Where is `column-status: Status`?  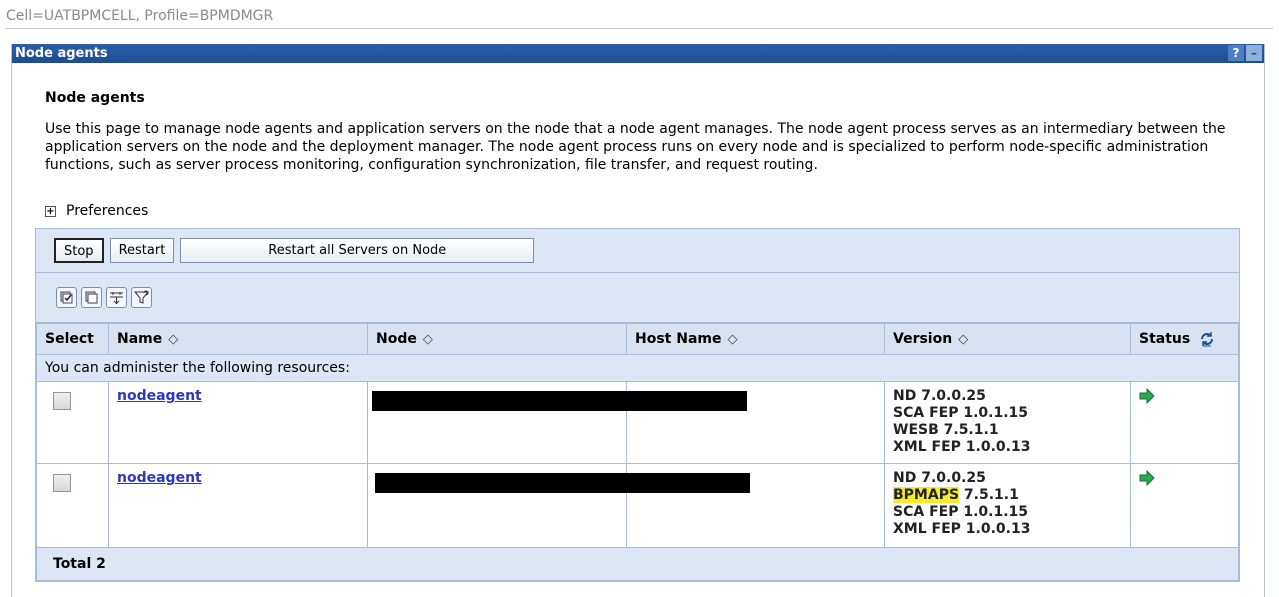
column-status: Status is located at coordinates (1184, 339).